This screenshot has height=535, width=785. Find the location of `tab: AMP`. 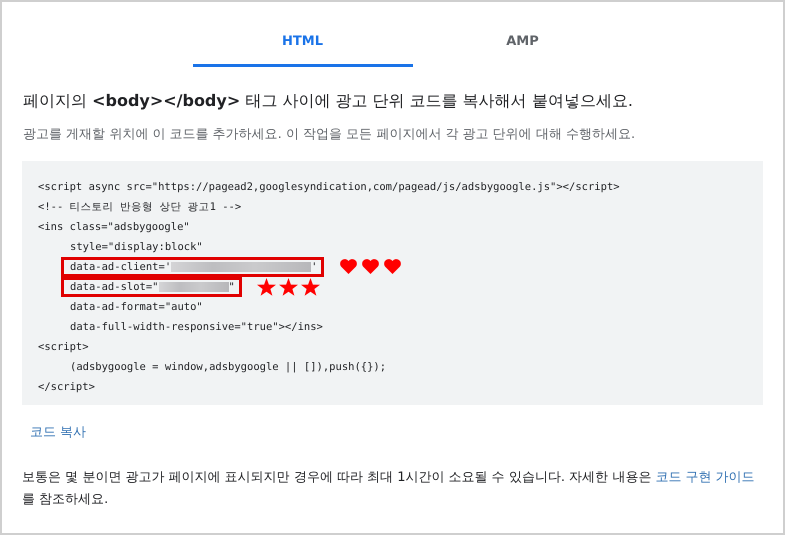

tab: AMP is located at coordinates (522, 34).